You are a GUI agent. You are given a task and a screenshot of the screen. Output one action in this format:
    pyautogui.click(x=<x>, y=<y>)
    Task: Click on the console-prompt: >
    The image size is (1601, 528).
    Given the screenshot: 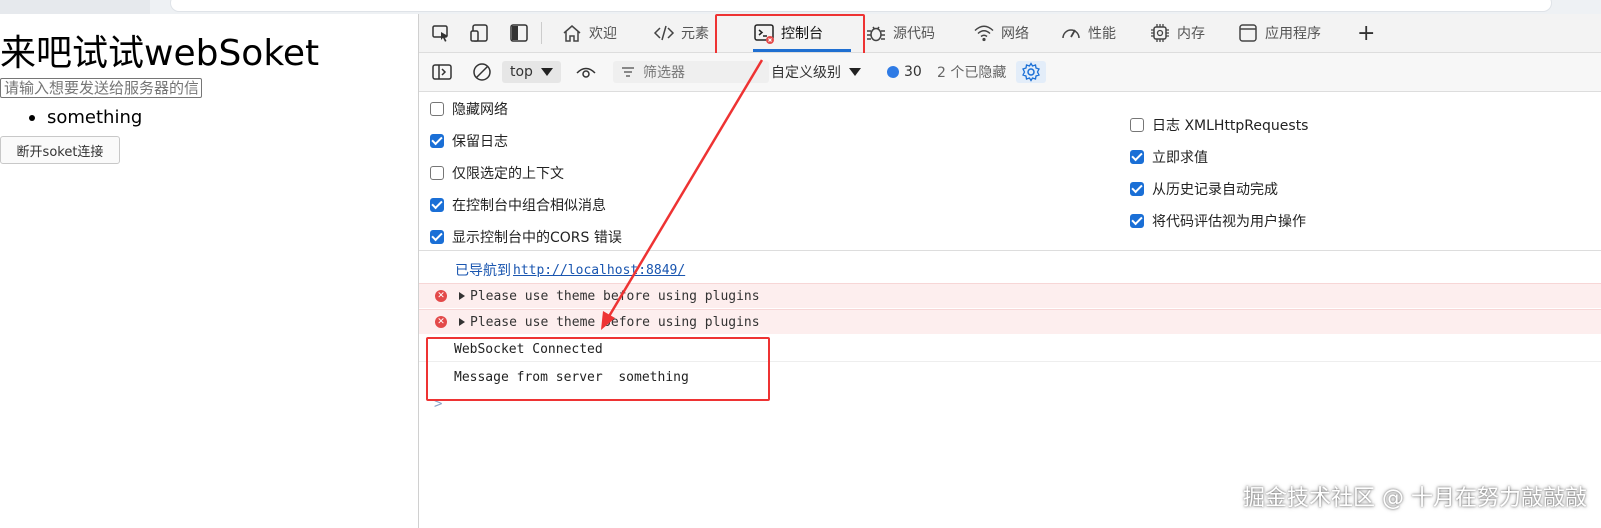 What is the action you would take?
    pyautogui.click(x=438, y=404)
    